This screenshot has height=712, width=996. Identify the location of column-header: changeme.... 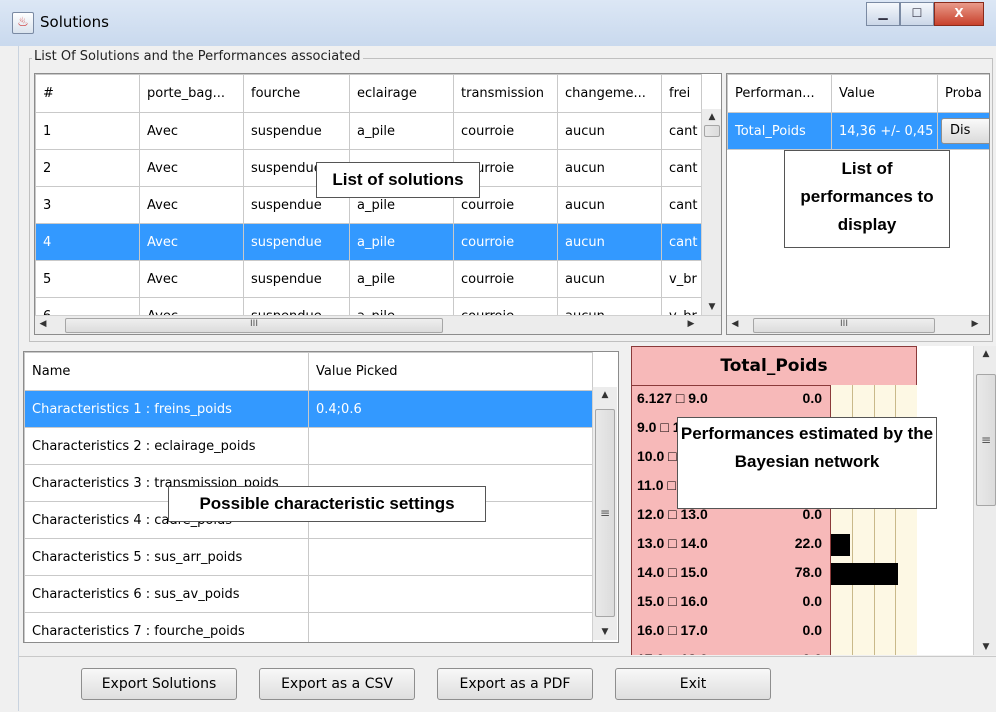
(609, 93).